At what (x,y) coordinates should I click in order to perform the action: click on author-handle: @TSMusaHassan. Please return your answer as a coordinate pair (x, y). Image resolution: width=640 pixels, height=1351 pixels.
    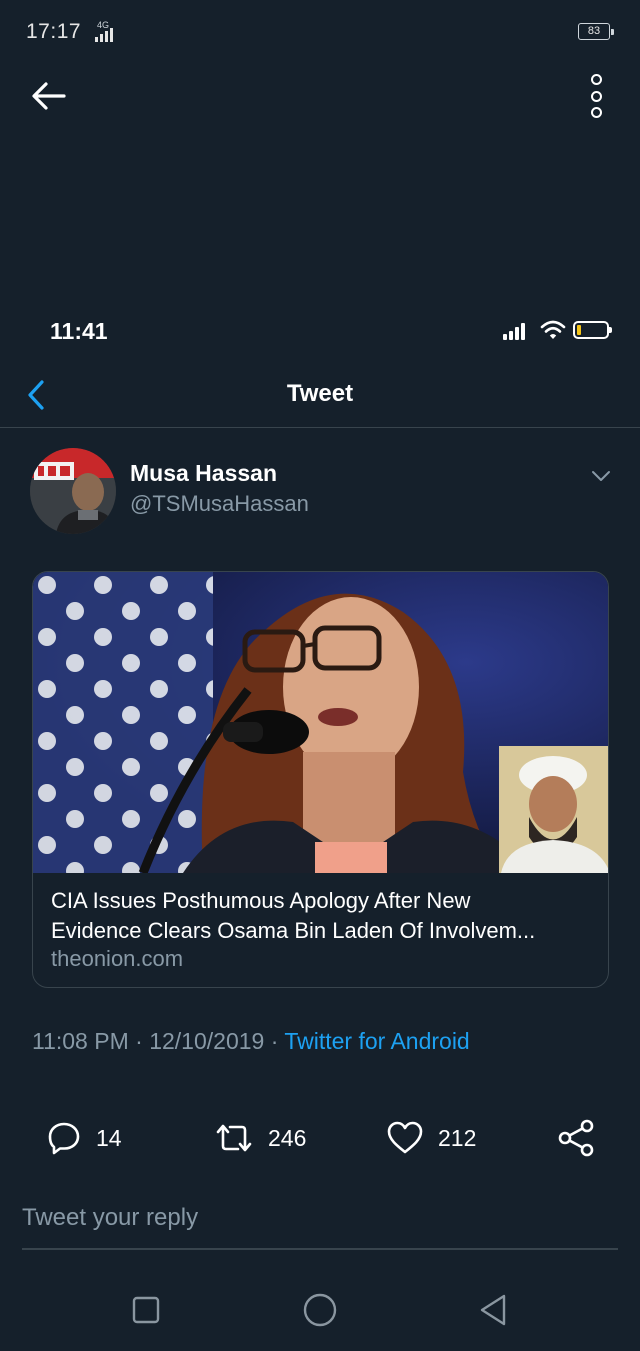
    Looking at the image, I should click on (219, 504).